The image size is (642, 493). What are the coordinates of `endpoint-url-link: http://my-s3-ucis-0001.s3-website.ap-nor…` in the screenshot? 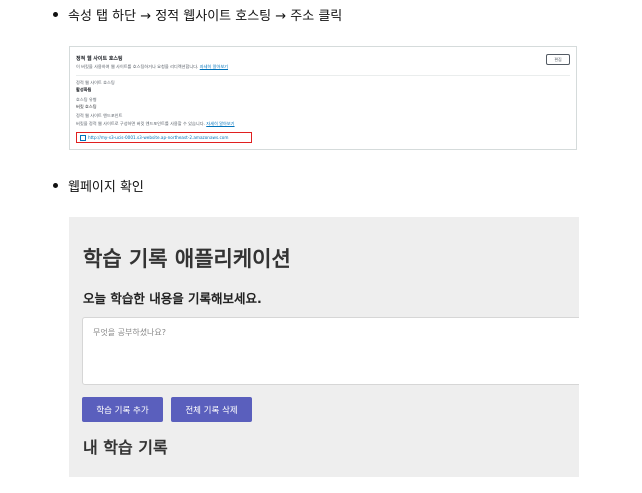 It's located at (164, 137).